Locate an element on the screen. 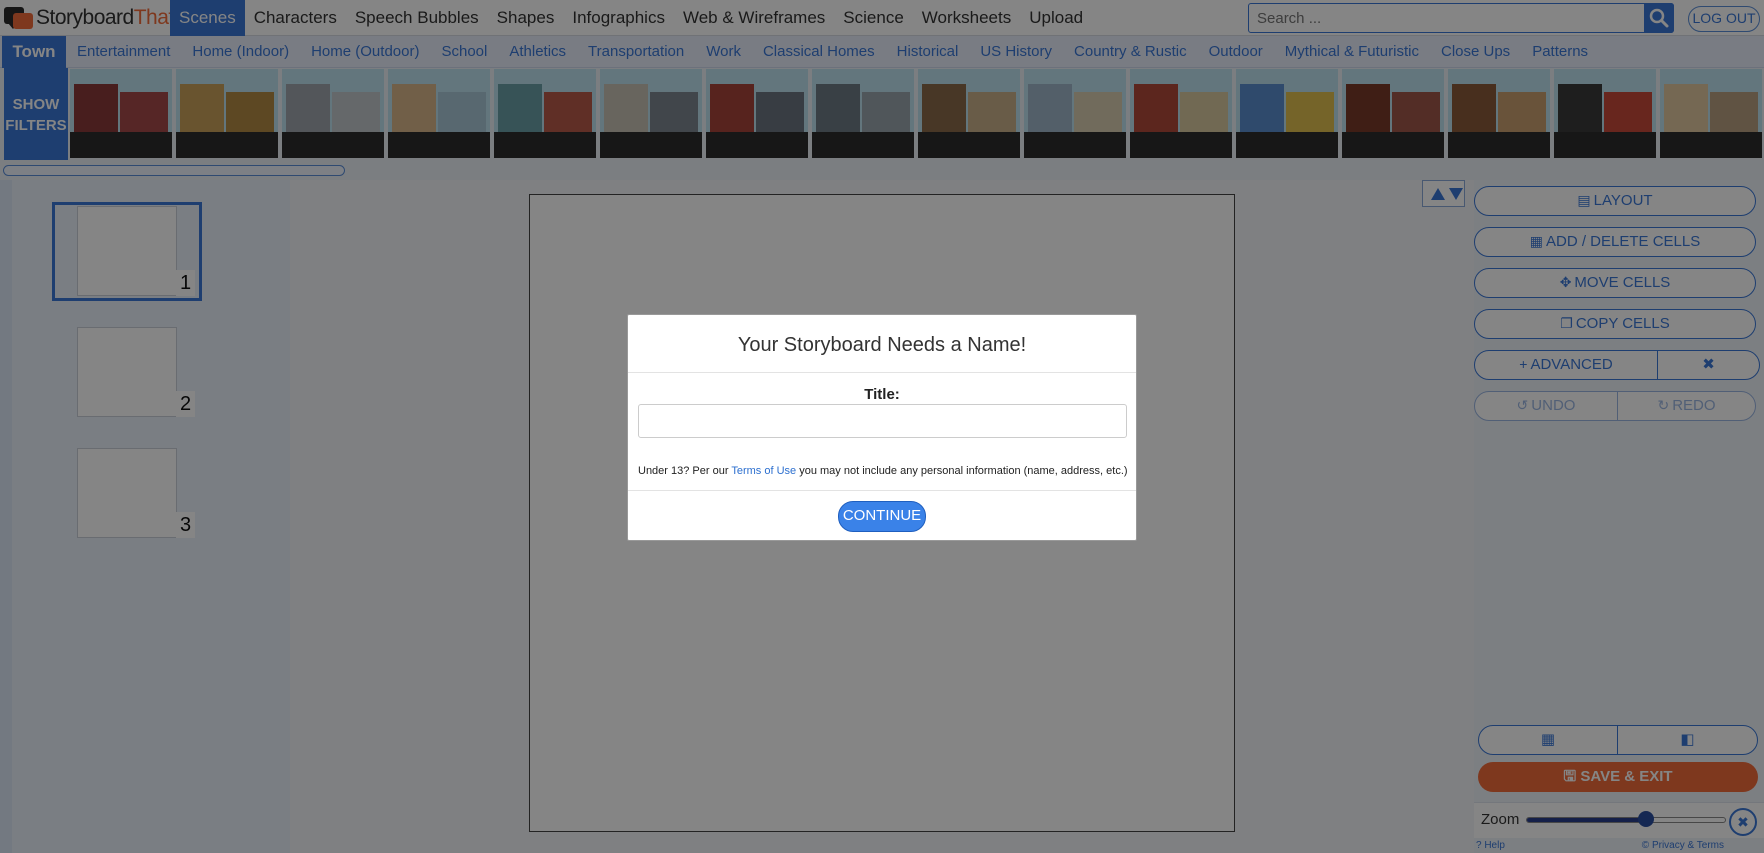 Image resolution: width=1764 pixels, height=853 pixels. continue-button: CONTINUE is located at coordinates (882, 516).